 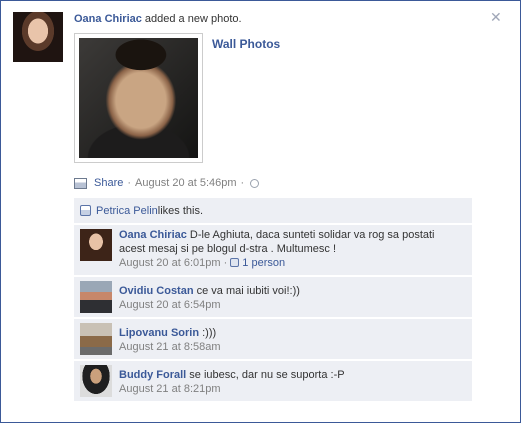 What do you see at coordinates (80, 183) in the screenshot?
I see `photo-icon` at bounding box center [80, 183].